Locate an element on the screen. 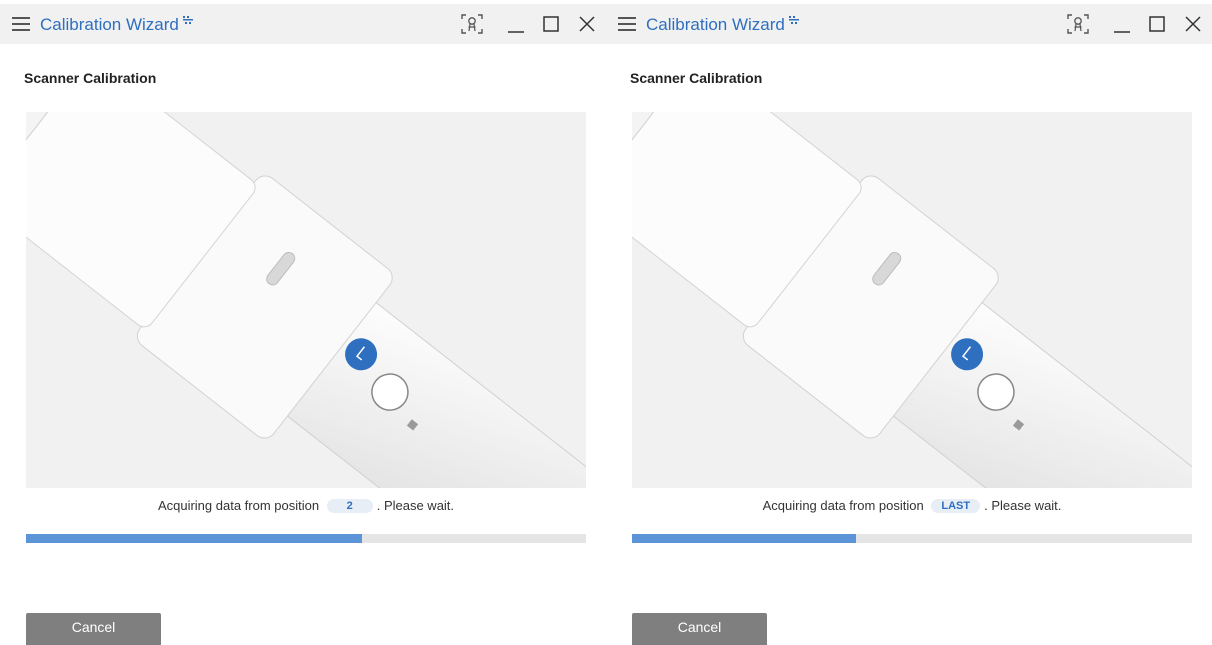  position-badge: LAST is located at coordinates (956, 506).